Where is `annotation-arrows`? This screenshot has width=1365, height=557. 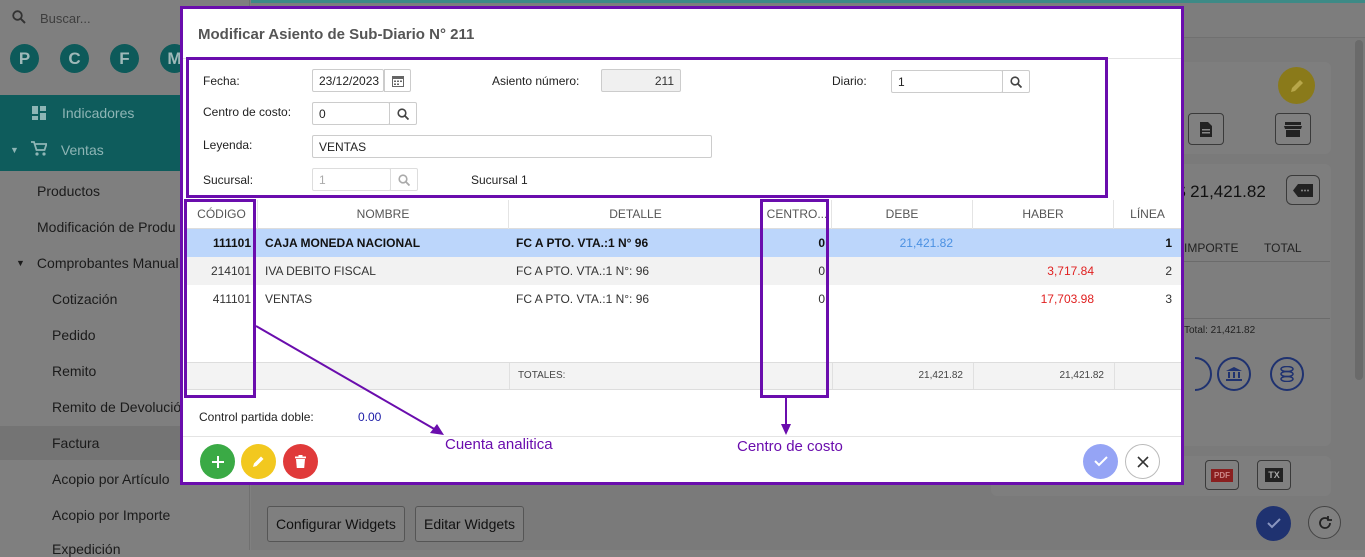 annotation-arrows is located at coordinates (523, 380).